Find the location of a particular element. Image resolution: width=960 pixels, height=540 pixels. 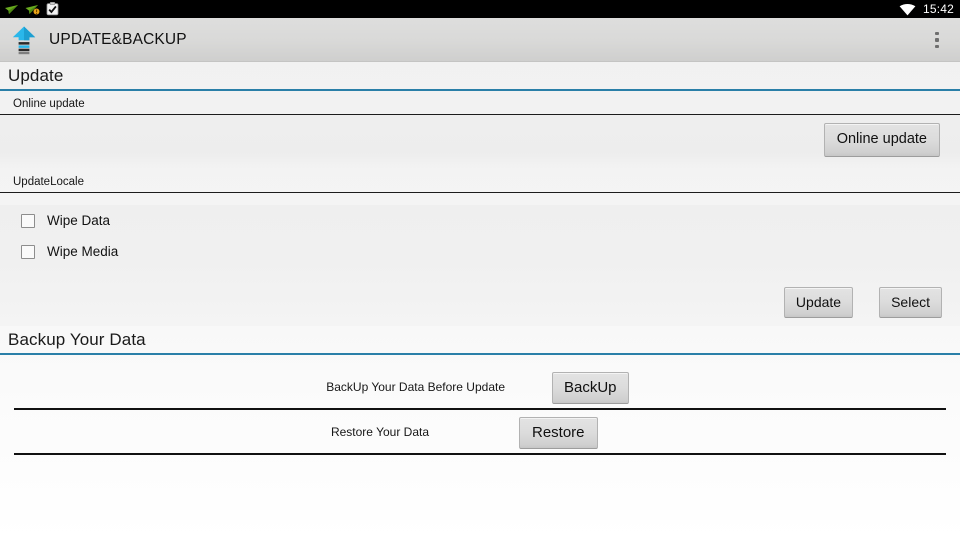

backup-row-label: BackUp Your Data Before Update is located at coordinates (415, 387).